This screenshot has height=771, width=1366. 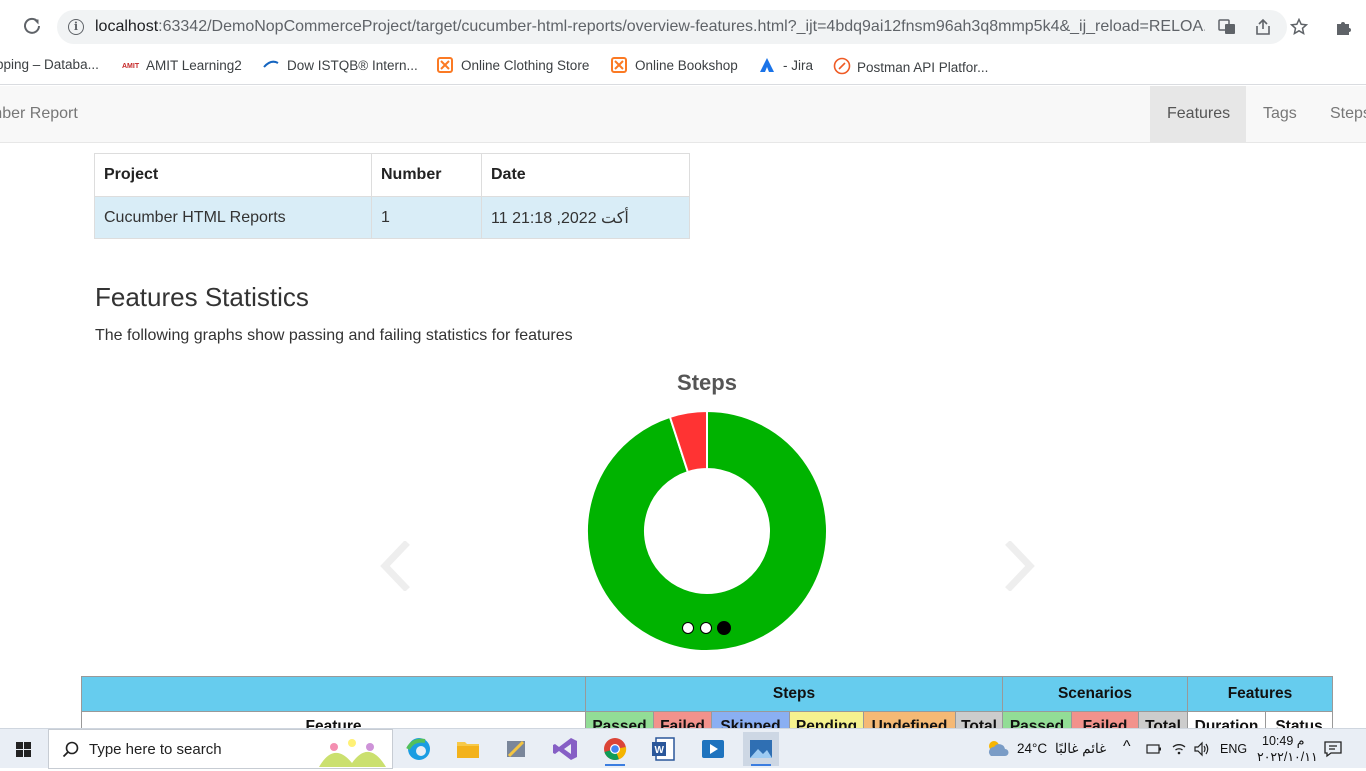 I want to click on steps-donut-chart, so click(x=707, y=531).